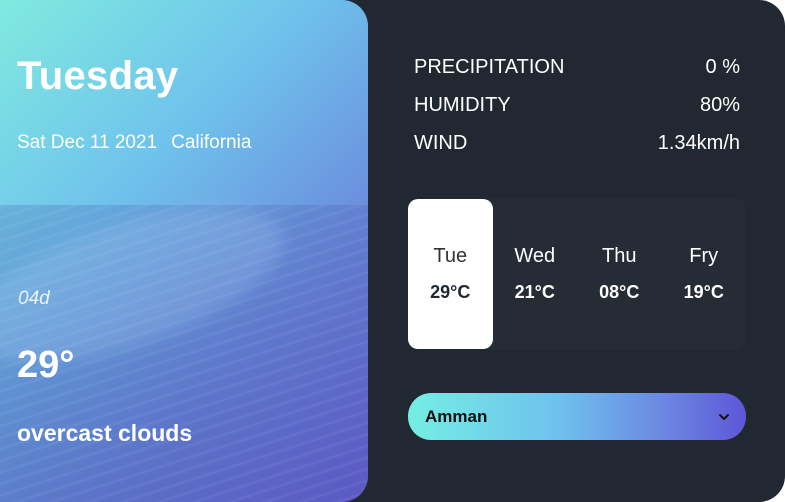  Describe the element at coordinates (462, 104) in the screenshot. I see `stat-label: HUMIDITY` at that location.